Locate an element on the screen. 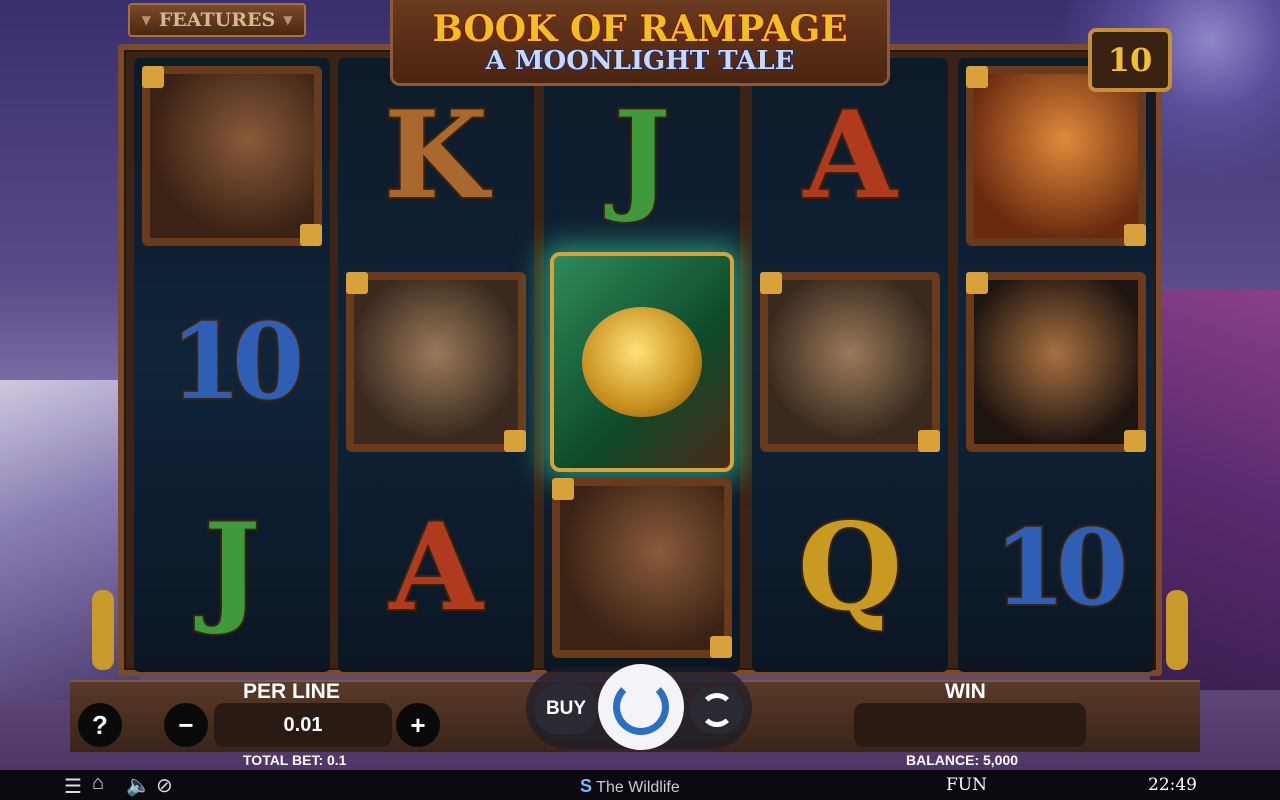 The image size is (1280, 800). reel-3-symbol-1: J is located at coordinates (642, 156).